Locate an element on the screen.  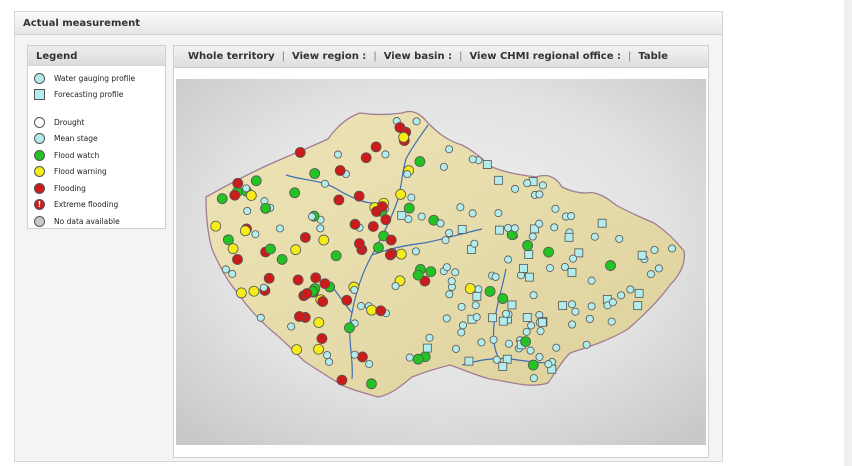
tab-view-region: View region : is located at coordinates (329, 56).